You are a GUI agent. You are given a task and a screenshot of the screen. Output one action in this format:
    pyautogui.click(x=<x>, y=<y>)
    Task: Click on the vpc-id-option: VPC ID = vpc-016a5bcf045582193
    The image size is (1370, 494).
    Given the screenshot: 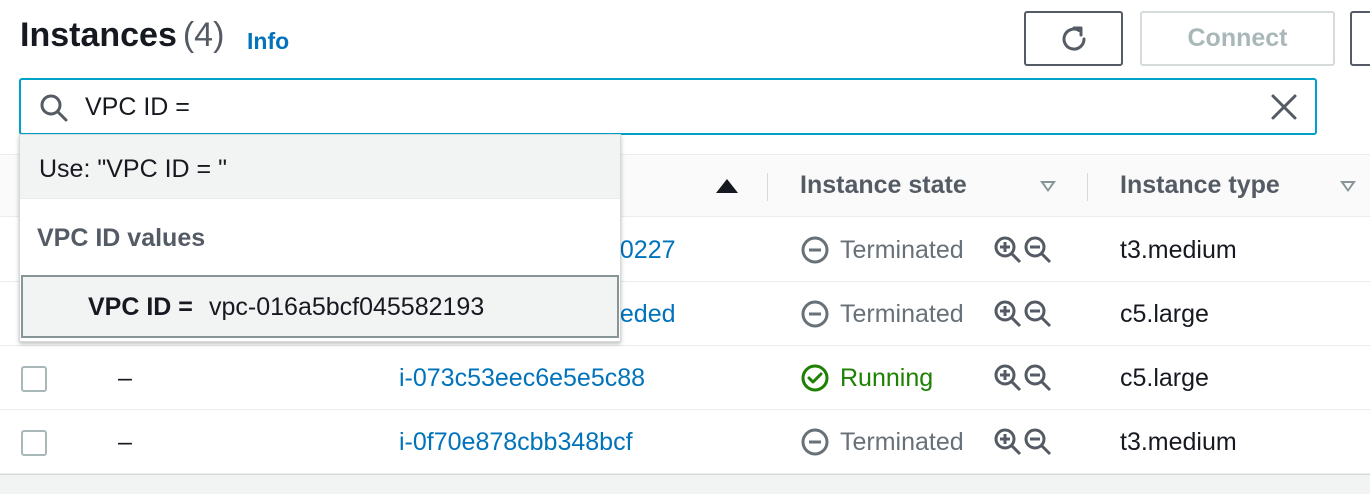 What is the action you would take?
    pyautogui.click(x=320, y=306)
    